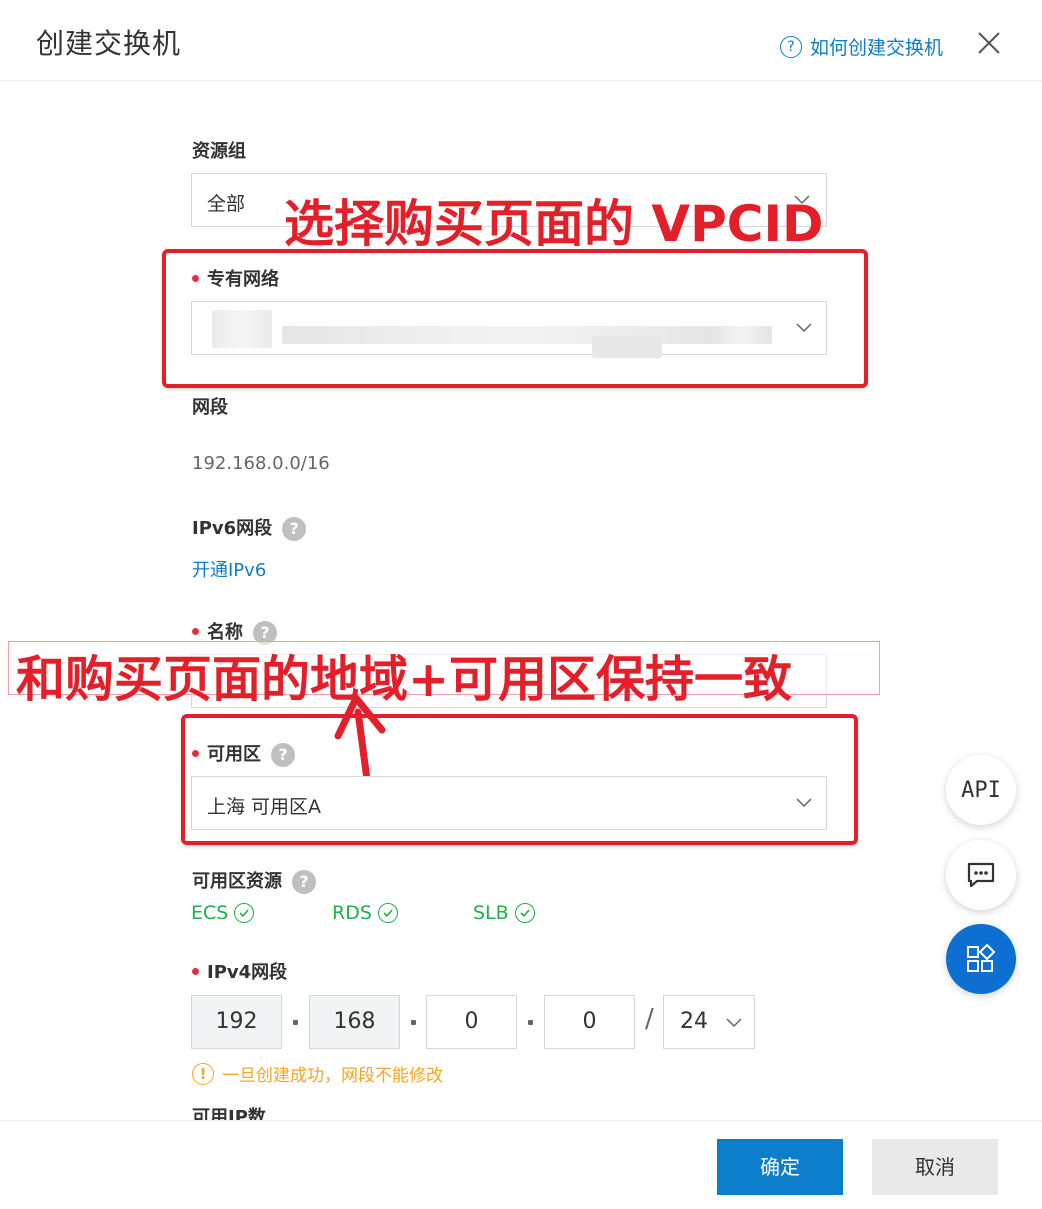 The height and width of the screenshot is (1209, 1042). I want to click on ipv4-label-text: IPv4网段, so click(247, 972).